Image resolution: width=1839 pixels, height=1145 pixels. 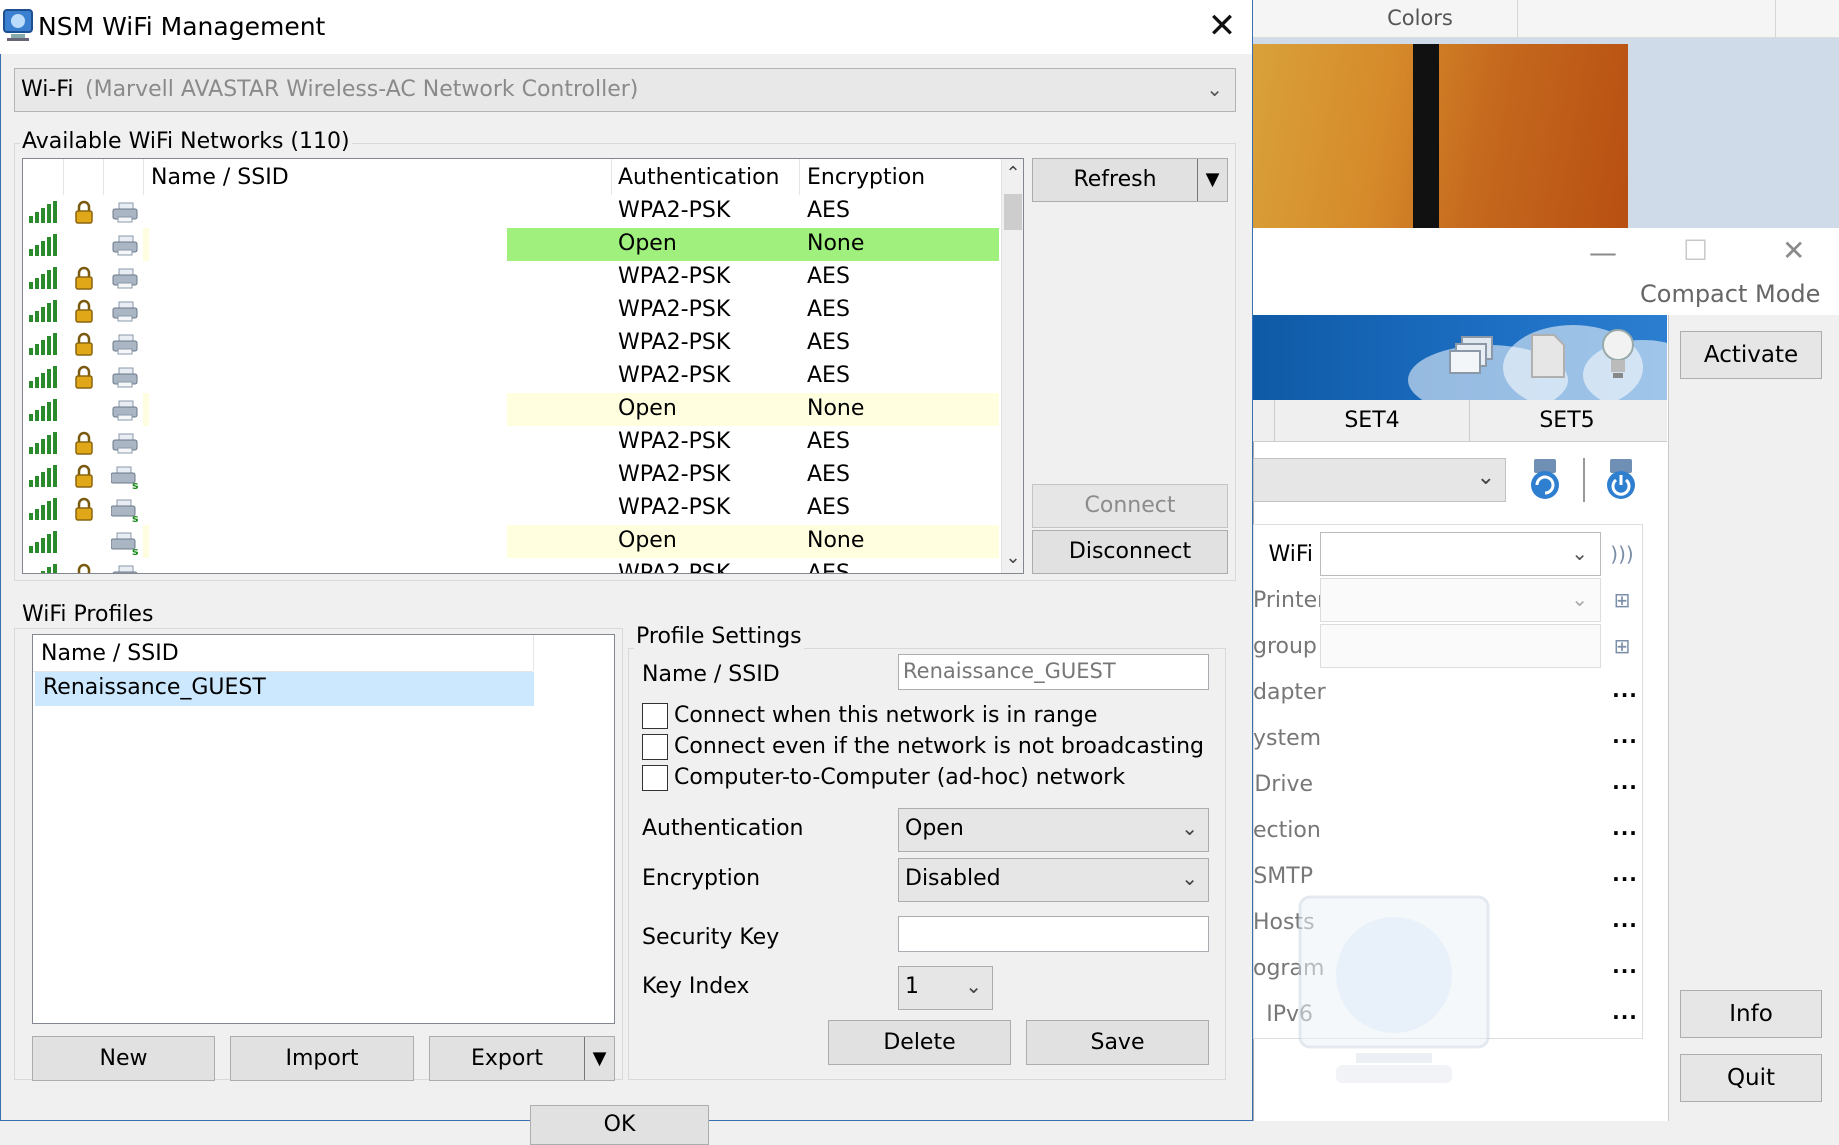 I want to click on import-profile-button: Import, so click(x=322, y=1058).